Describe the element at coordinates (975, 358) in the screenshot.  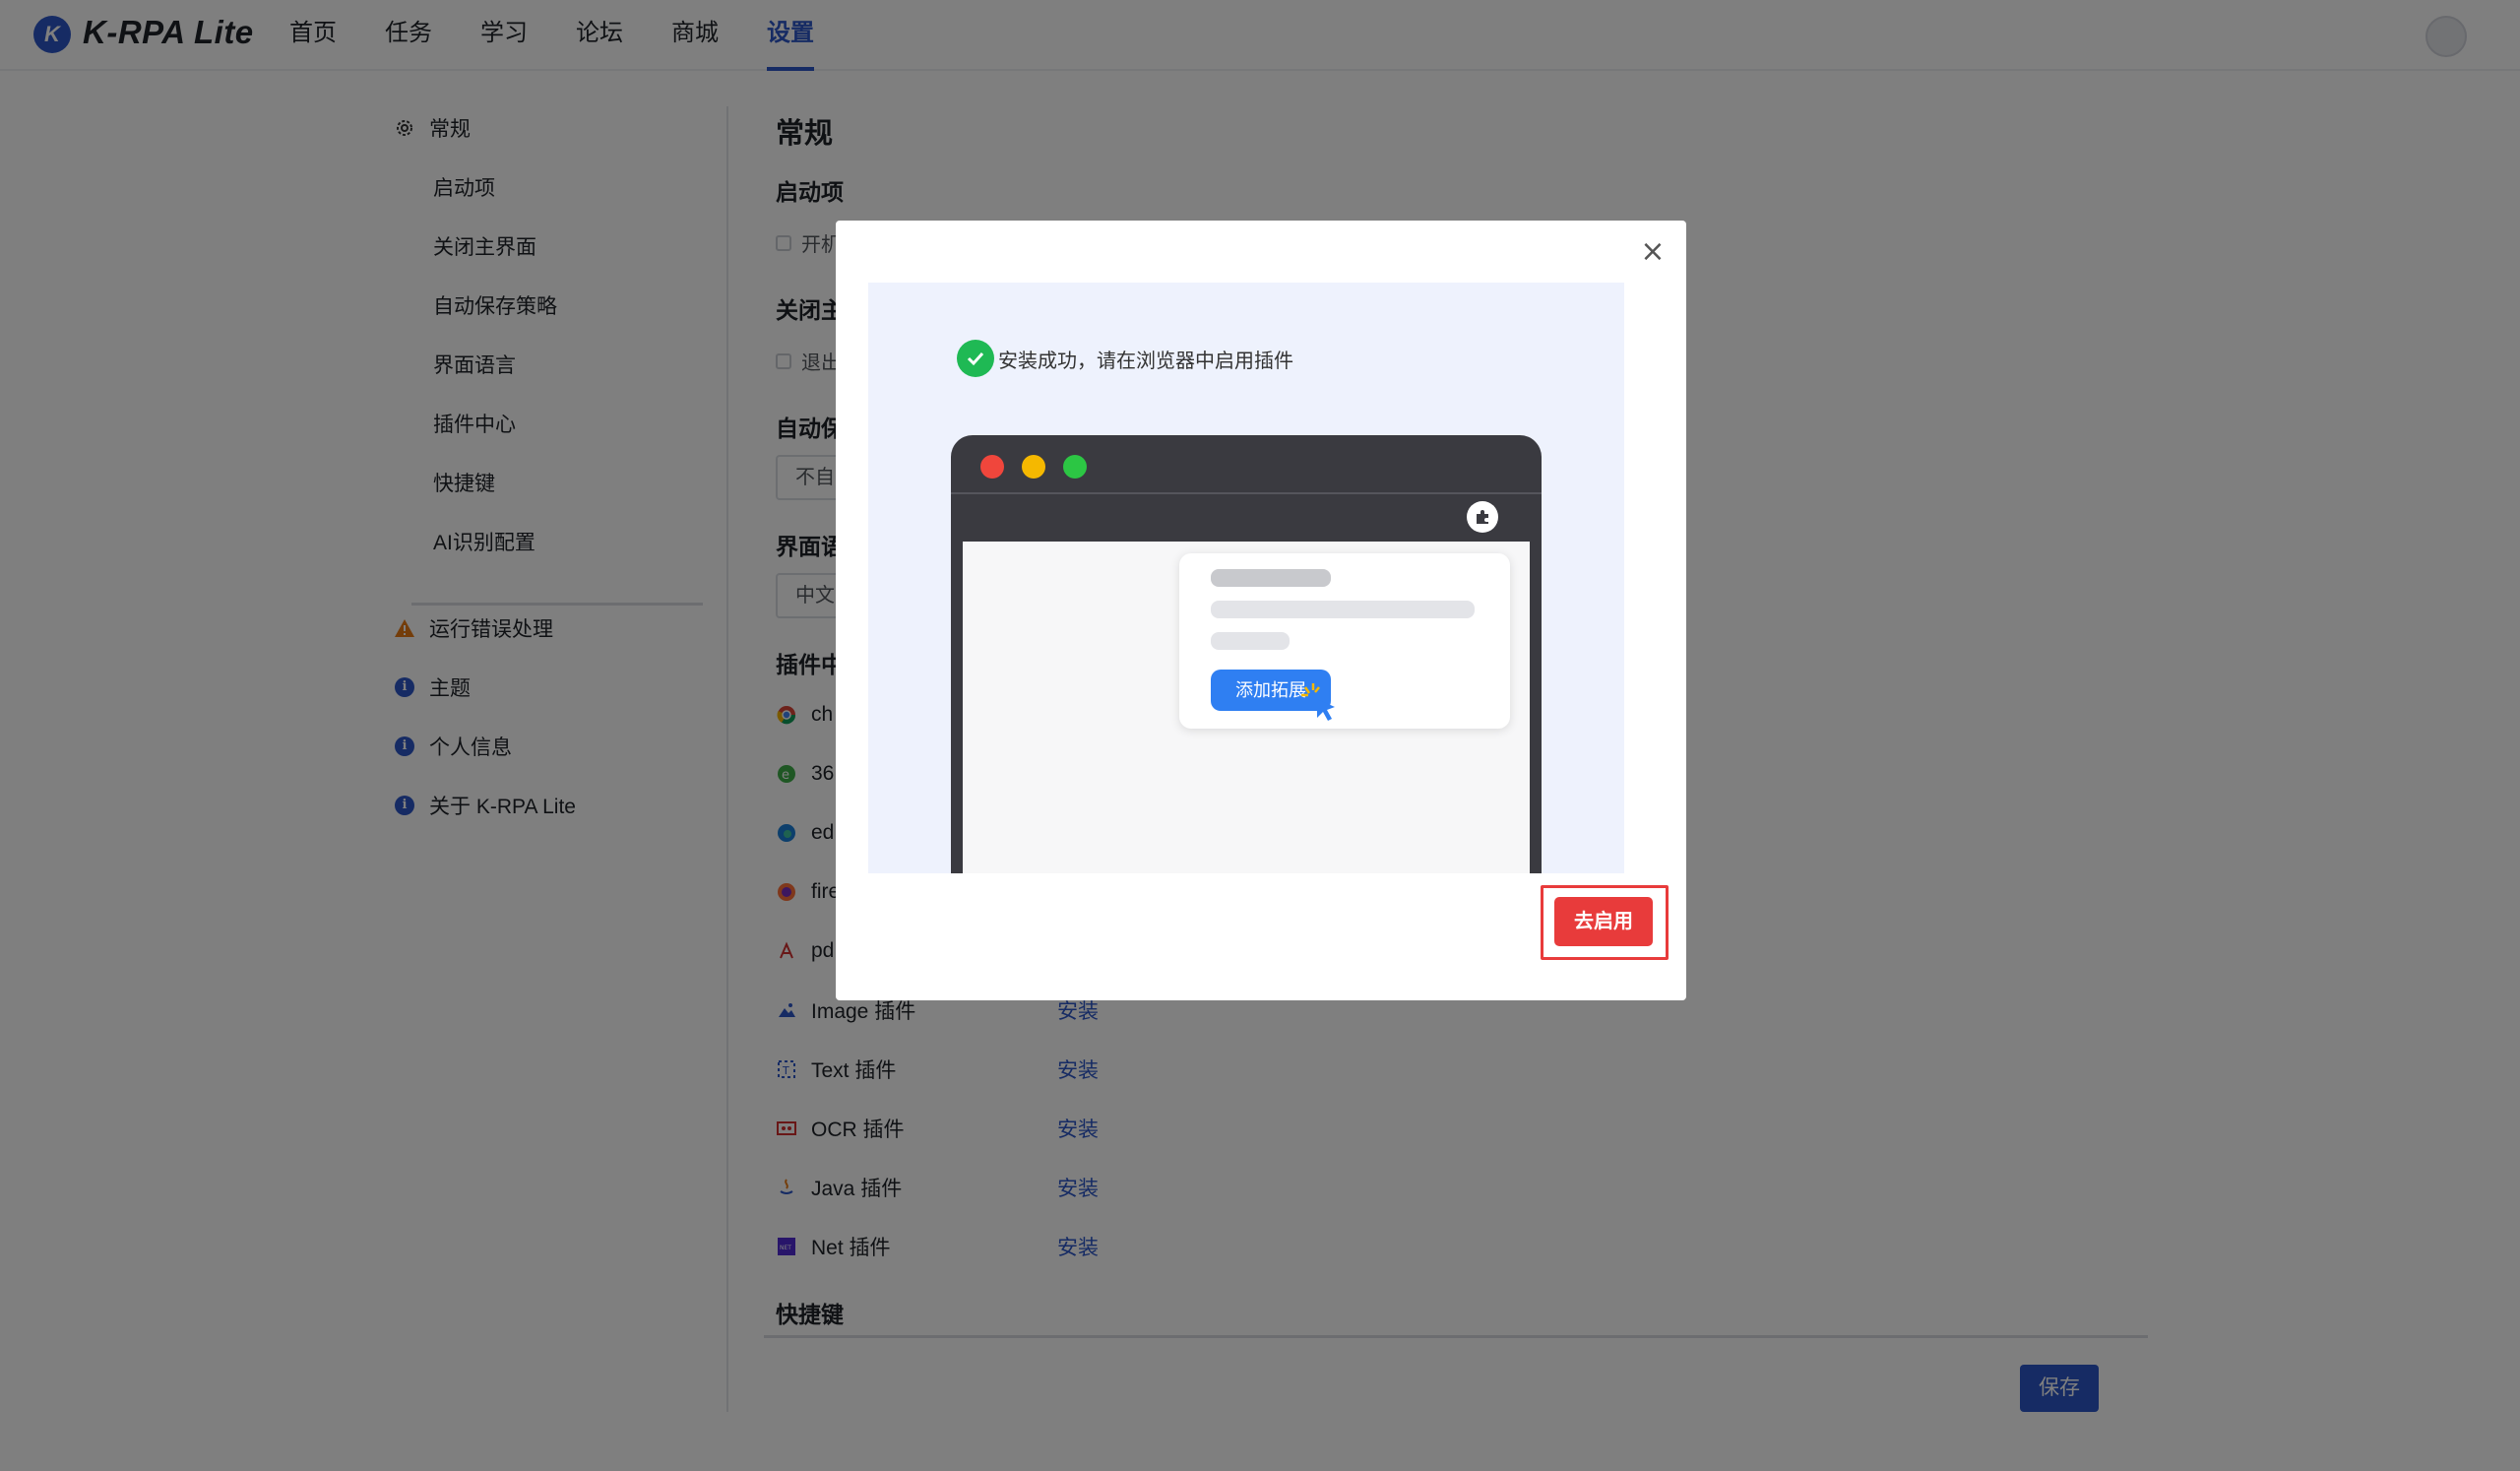
I see `check-circle-icon` at that location.